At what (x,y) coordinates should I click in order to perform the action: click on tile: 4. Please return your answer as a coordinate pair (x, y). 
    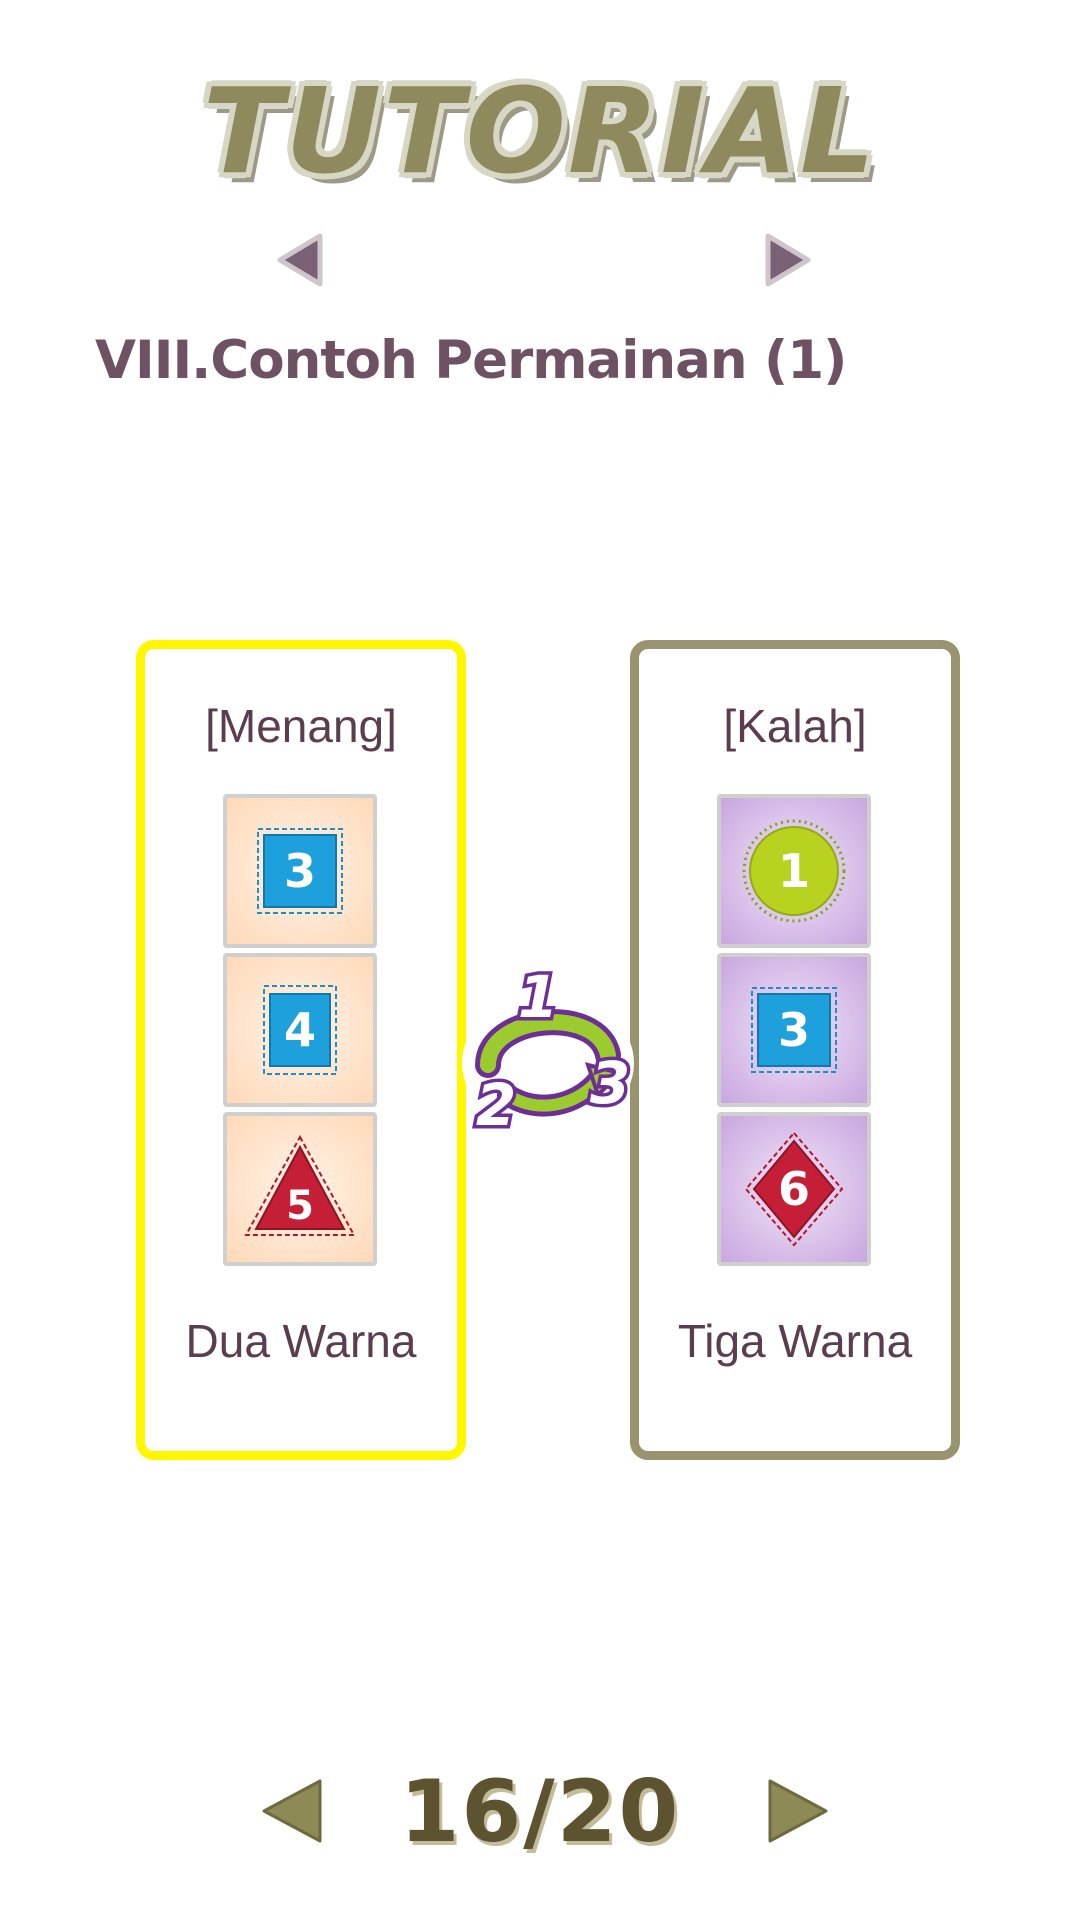
    Looking at the image, I should click on (300, 1030).